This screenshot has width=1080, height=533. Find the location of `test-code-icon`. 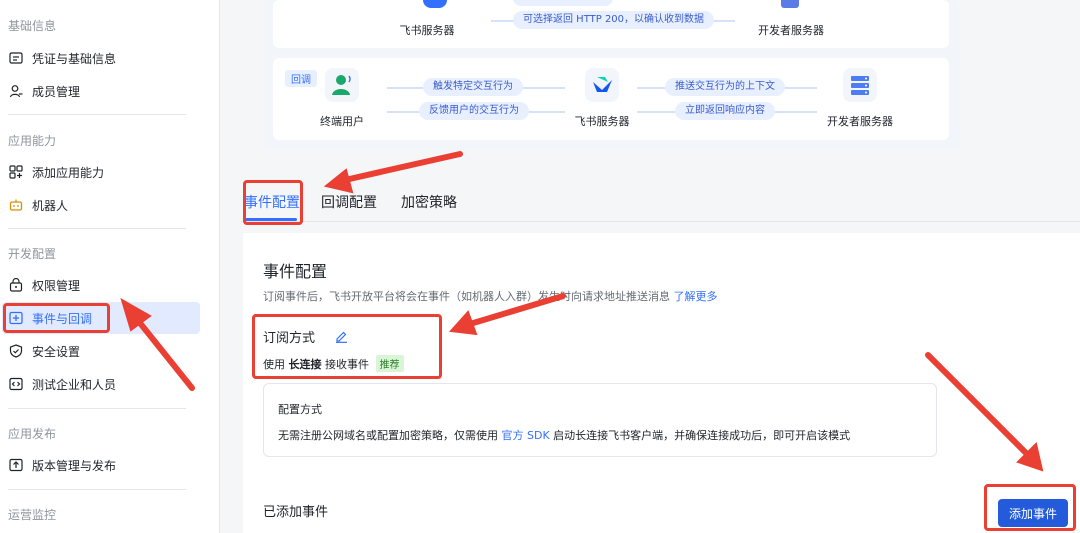

test-code-icon is located at coordinates (16, 384).